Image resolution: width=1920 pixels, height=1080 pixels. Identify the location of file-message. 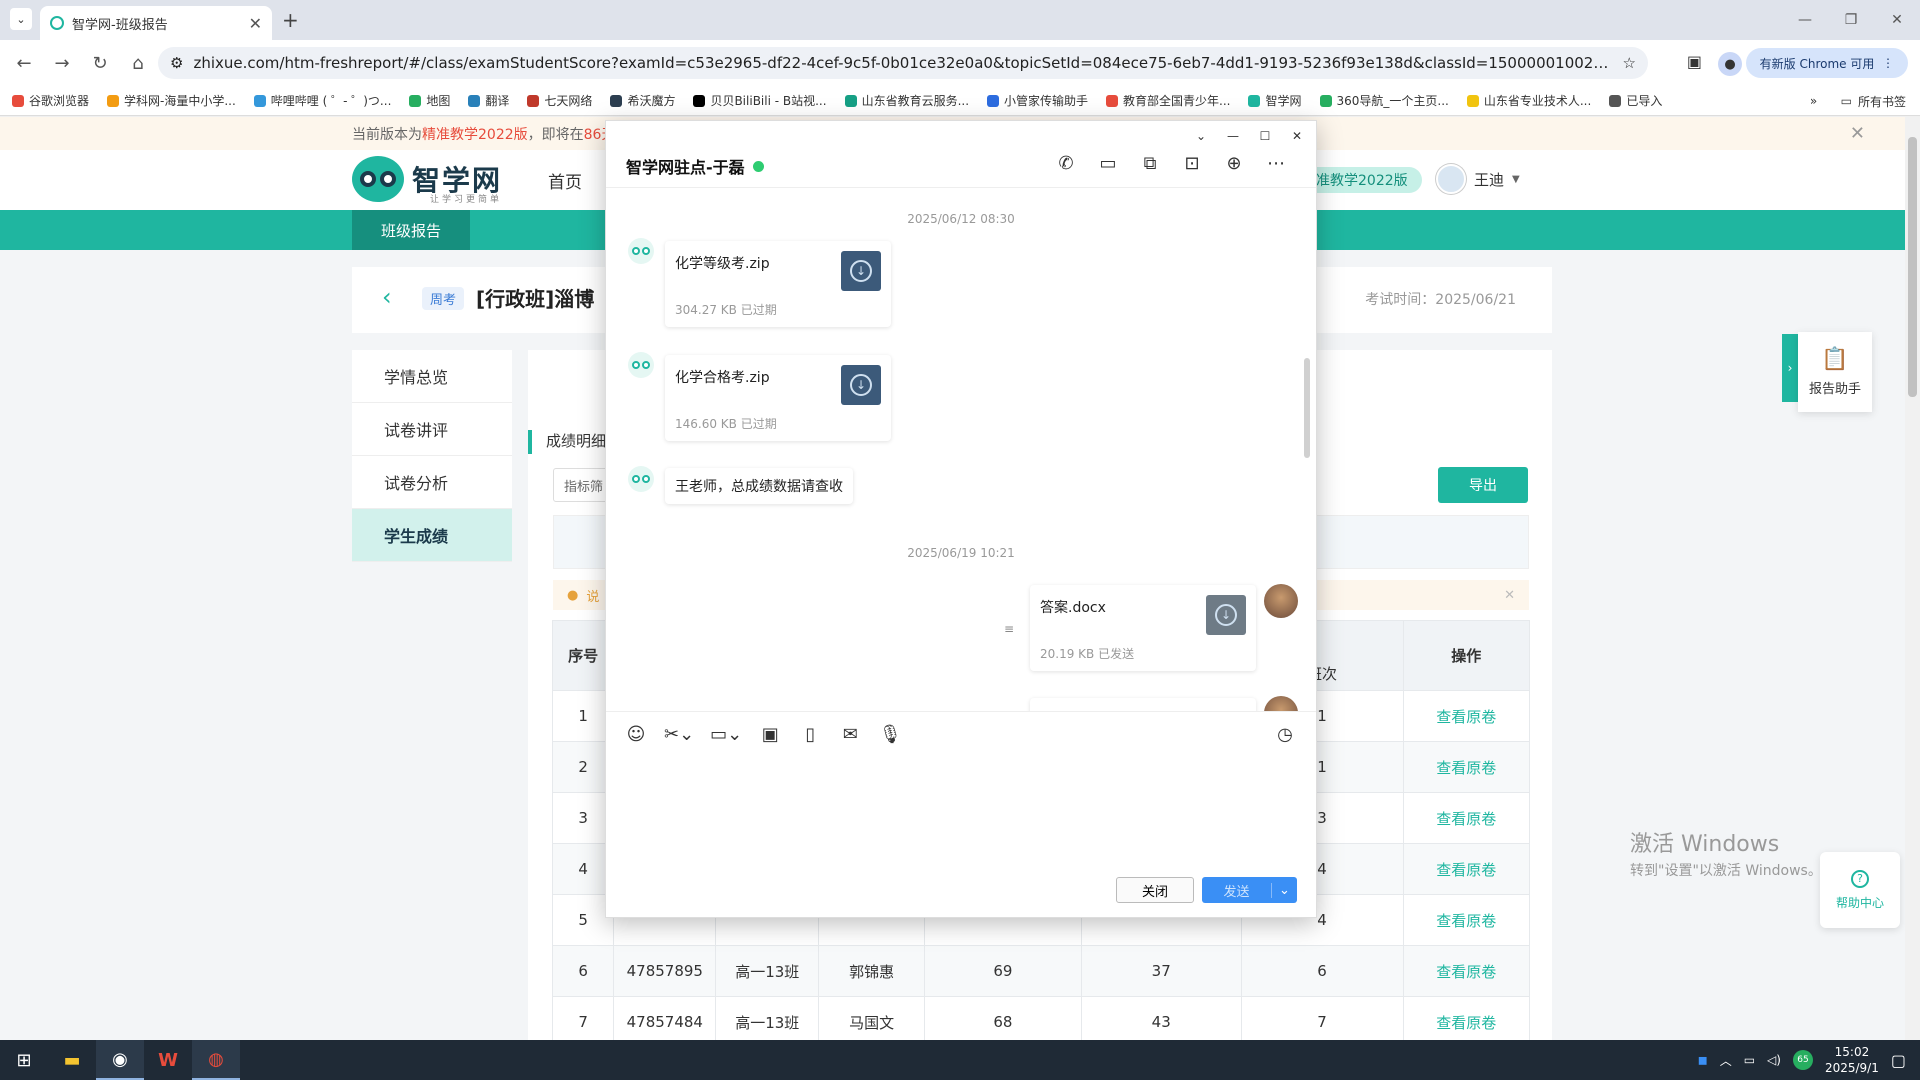
(1143, 704).